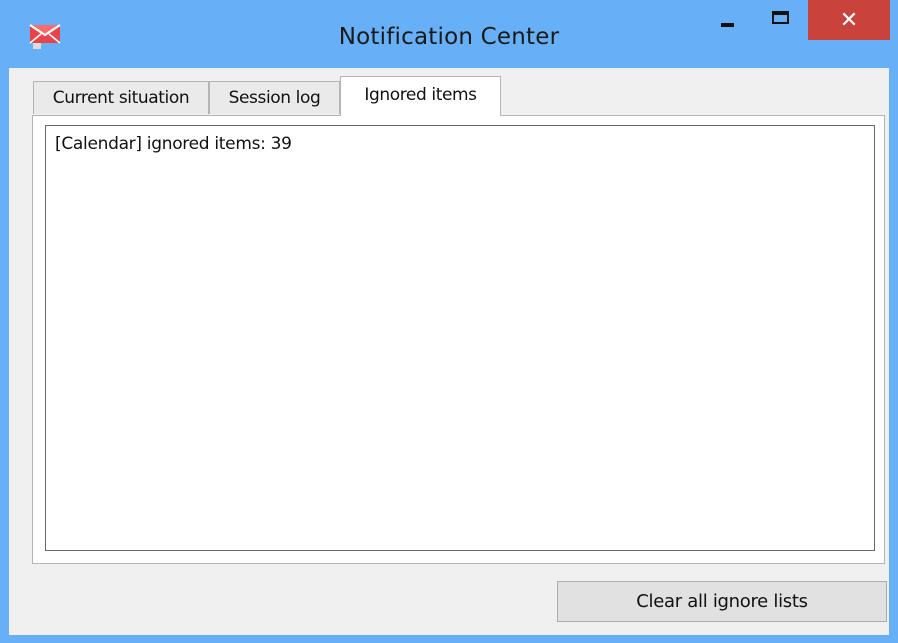 The height and width of the screenshot is (643, 898). What do you see at coordinates (729, 20) in the screenshot?
I see `minimize-button` at bounding box center [729, 20].